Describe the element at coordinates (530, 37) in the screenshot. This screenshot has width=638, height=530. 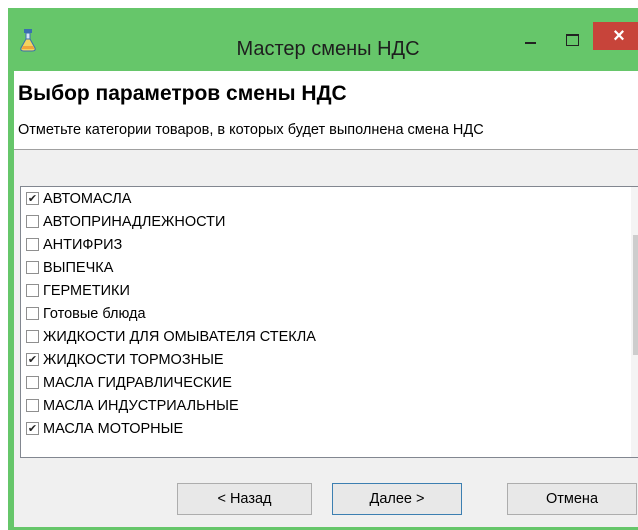
I see `minimize-button` at that location.